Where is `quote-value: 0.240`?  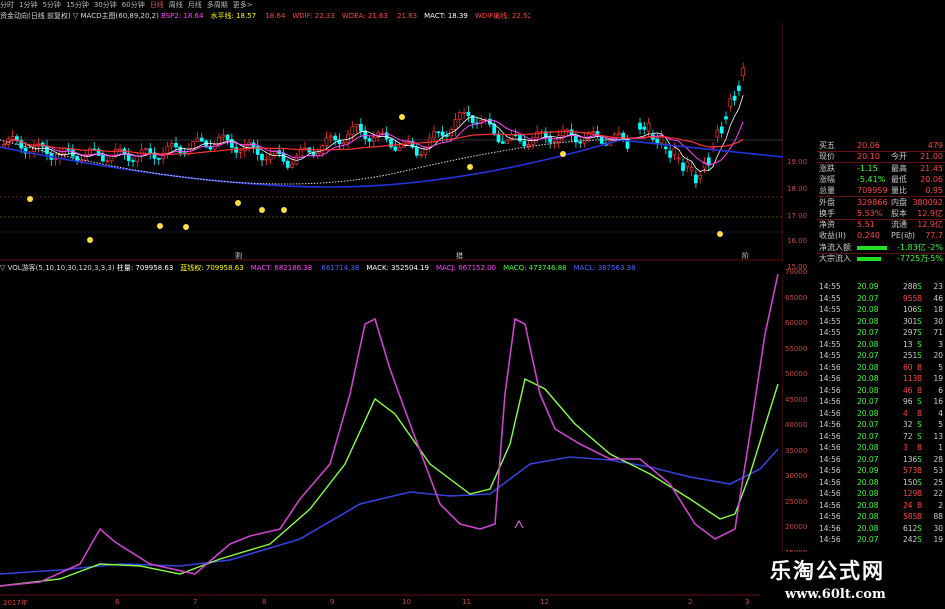 quote-value: 0.240 is located at coordinates (868, 236).